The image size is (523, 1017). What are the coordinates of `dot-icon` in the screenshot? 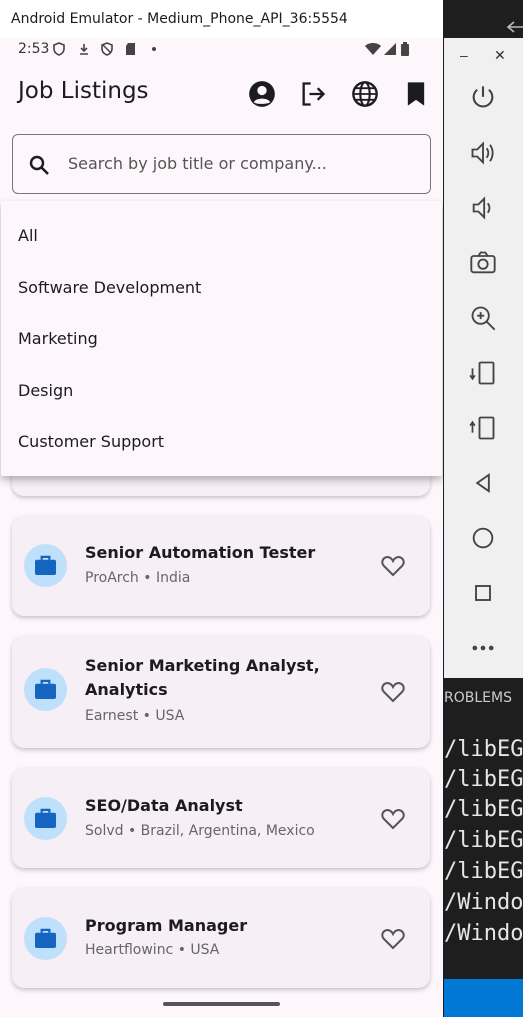 It's located at (154, 49).